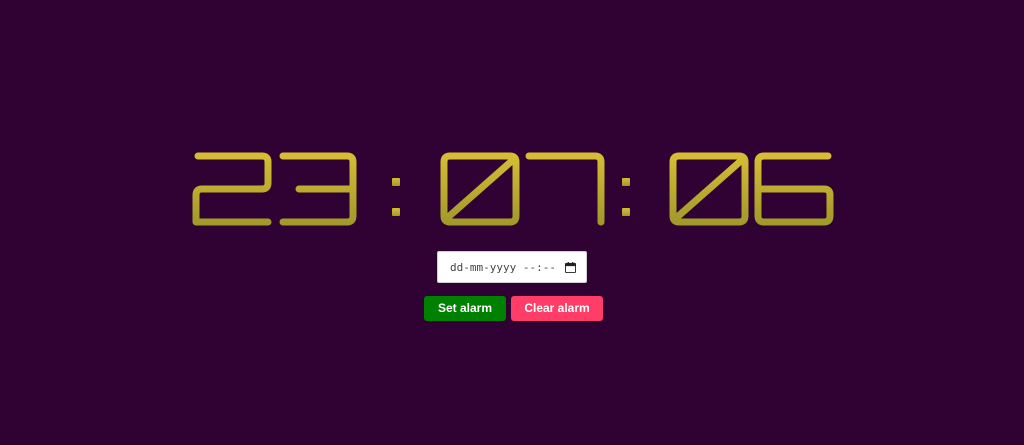 This screenshot has height=445, width=1024. What do you see at coordinates (709, 189) in the screenshot?
I see `seconds-tens-digit` at bounding box center [709, 189].